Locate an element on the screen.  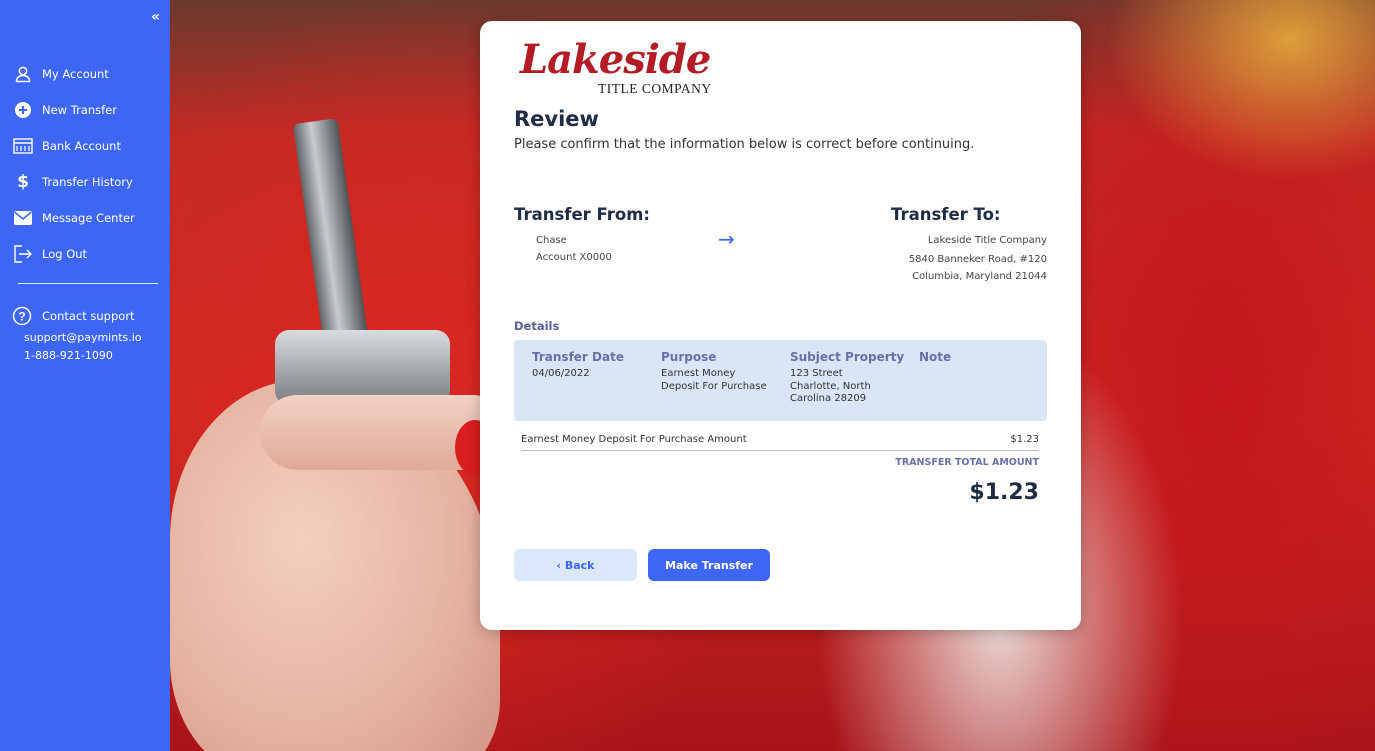
lakeside-logo: Lakeside TITLE COMPANY is located at coordinates (625, 70).